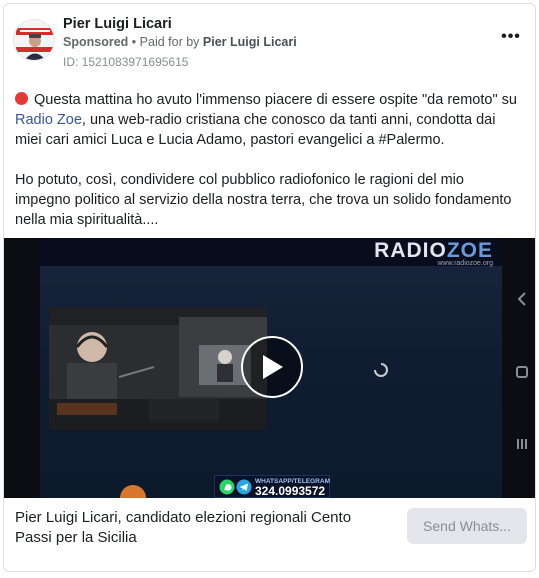 The image size is (539, 578). Describe the element at coordinates (244, 487) in the screenshot. I see `telegram-icon` at that location.